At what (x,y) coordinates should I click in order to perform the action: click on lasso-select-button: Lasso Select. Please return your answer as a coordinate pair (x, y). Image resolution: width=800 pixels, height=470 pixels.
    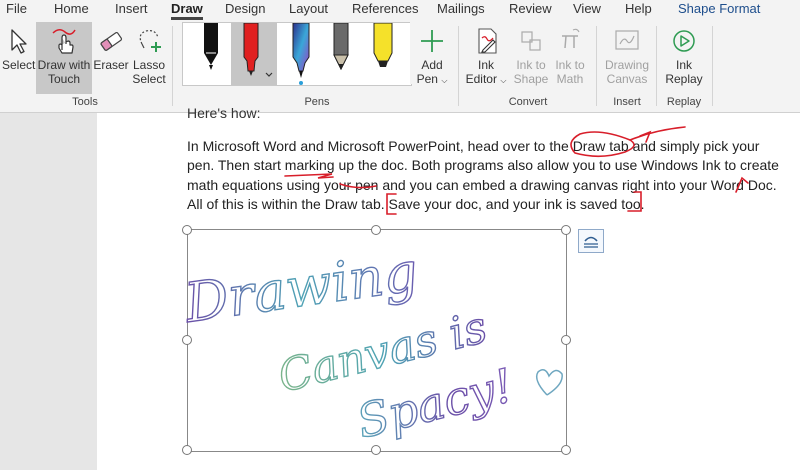
    Looking at the image, I should click on (149, 57).